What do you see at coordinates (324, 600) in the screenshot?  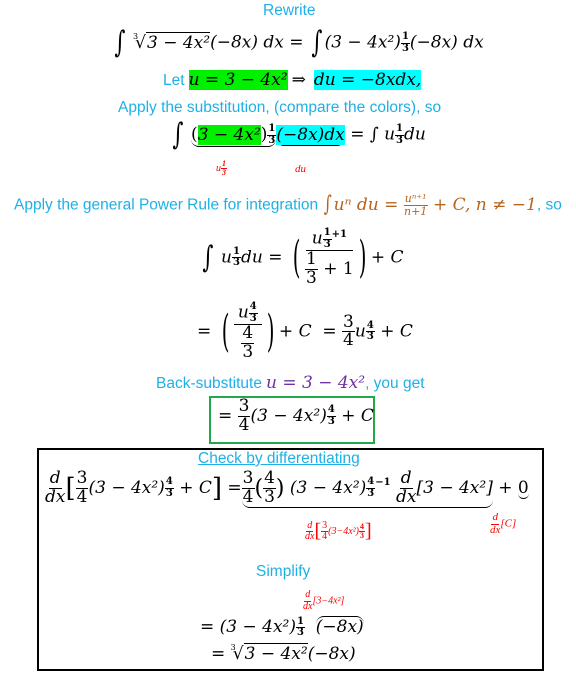 I see `annotation-derivative-inner: d dx [3−4x²]` at bounding box center [324, 600].